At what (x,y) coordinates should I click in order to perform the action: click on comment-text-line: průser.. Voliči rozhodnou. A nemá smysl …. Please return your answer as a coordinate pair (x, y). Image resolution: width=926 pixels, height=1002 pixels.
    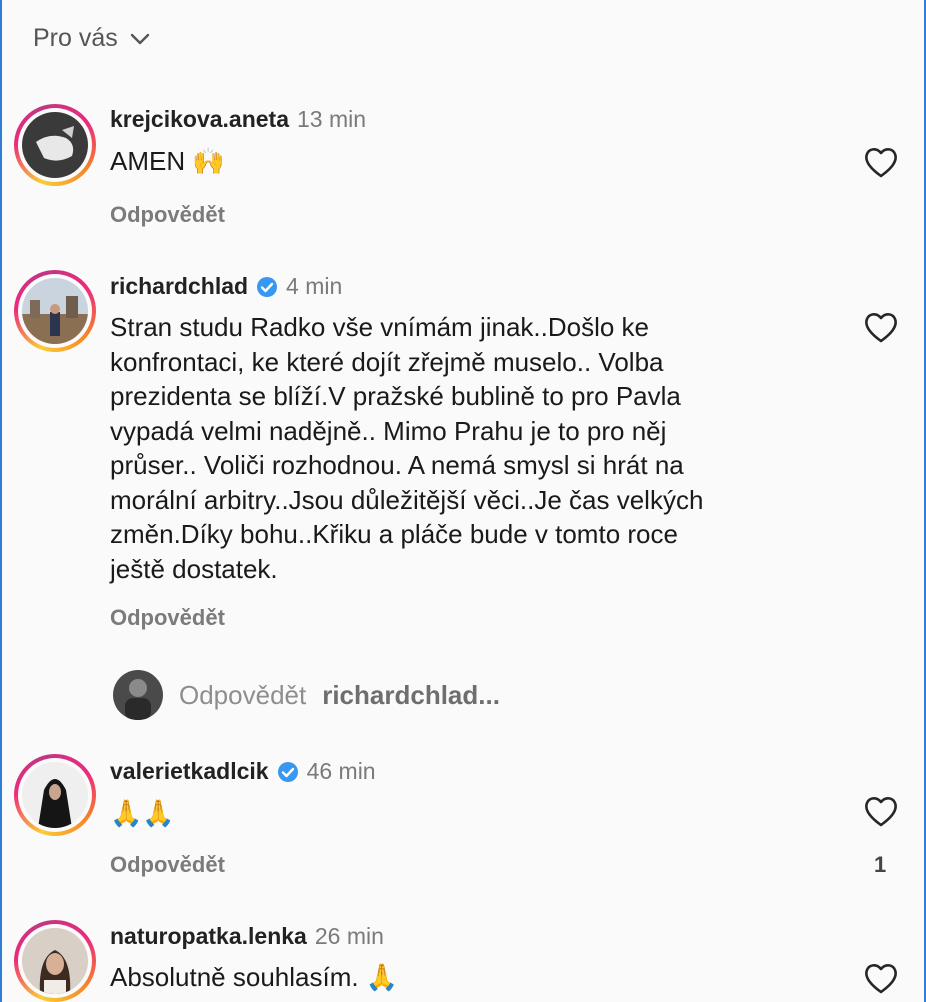
    Looking at the image, I should click on (397, 465).